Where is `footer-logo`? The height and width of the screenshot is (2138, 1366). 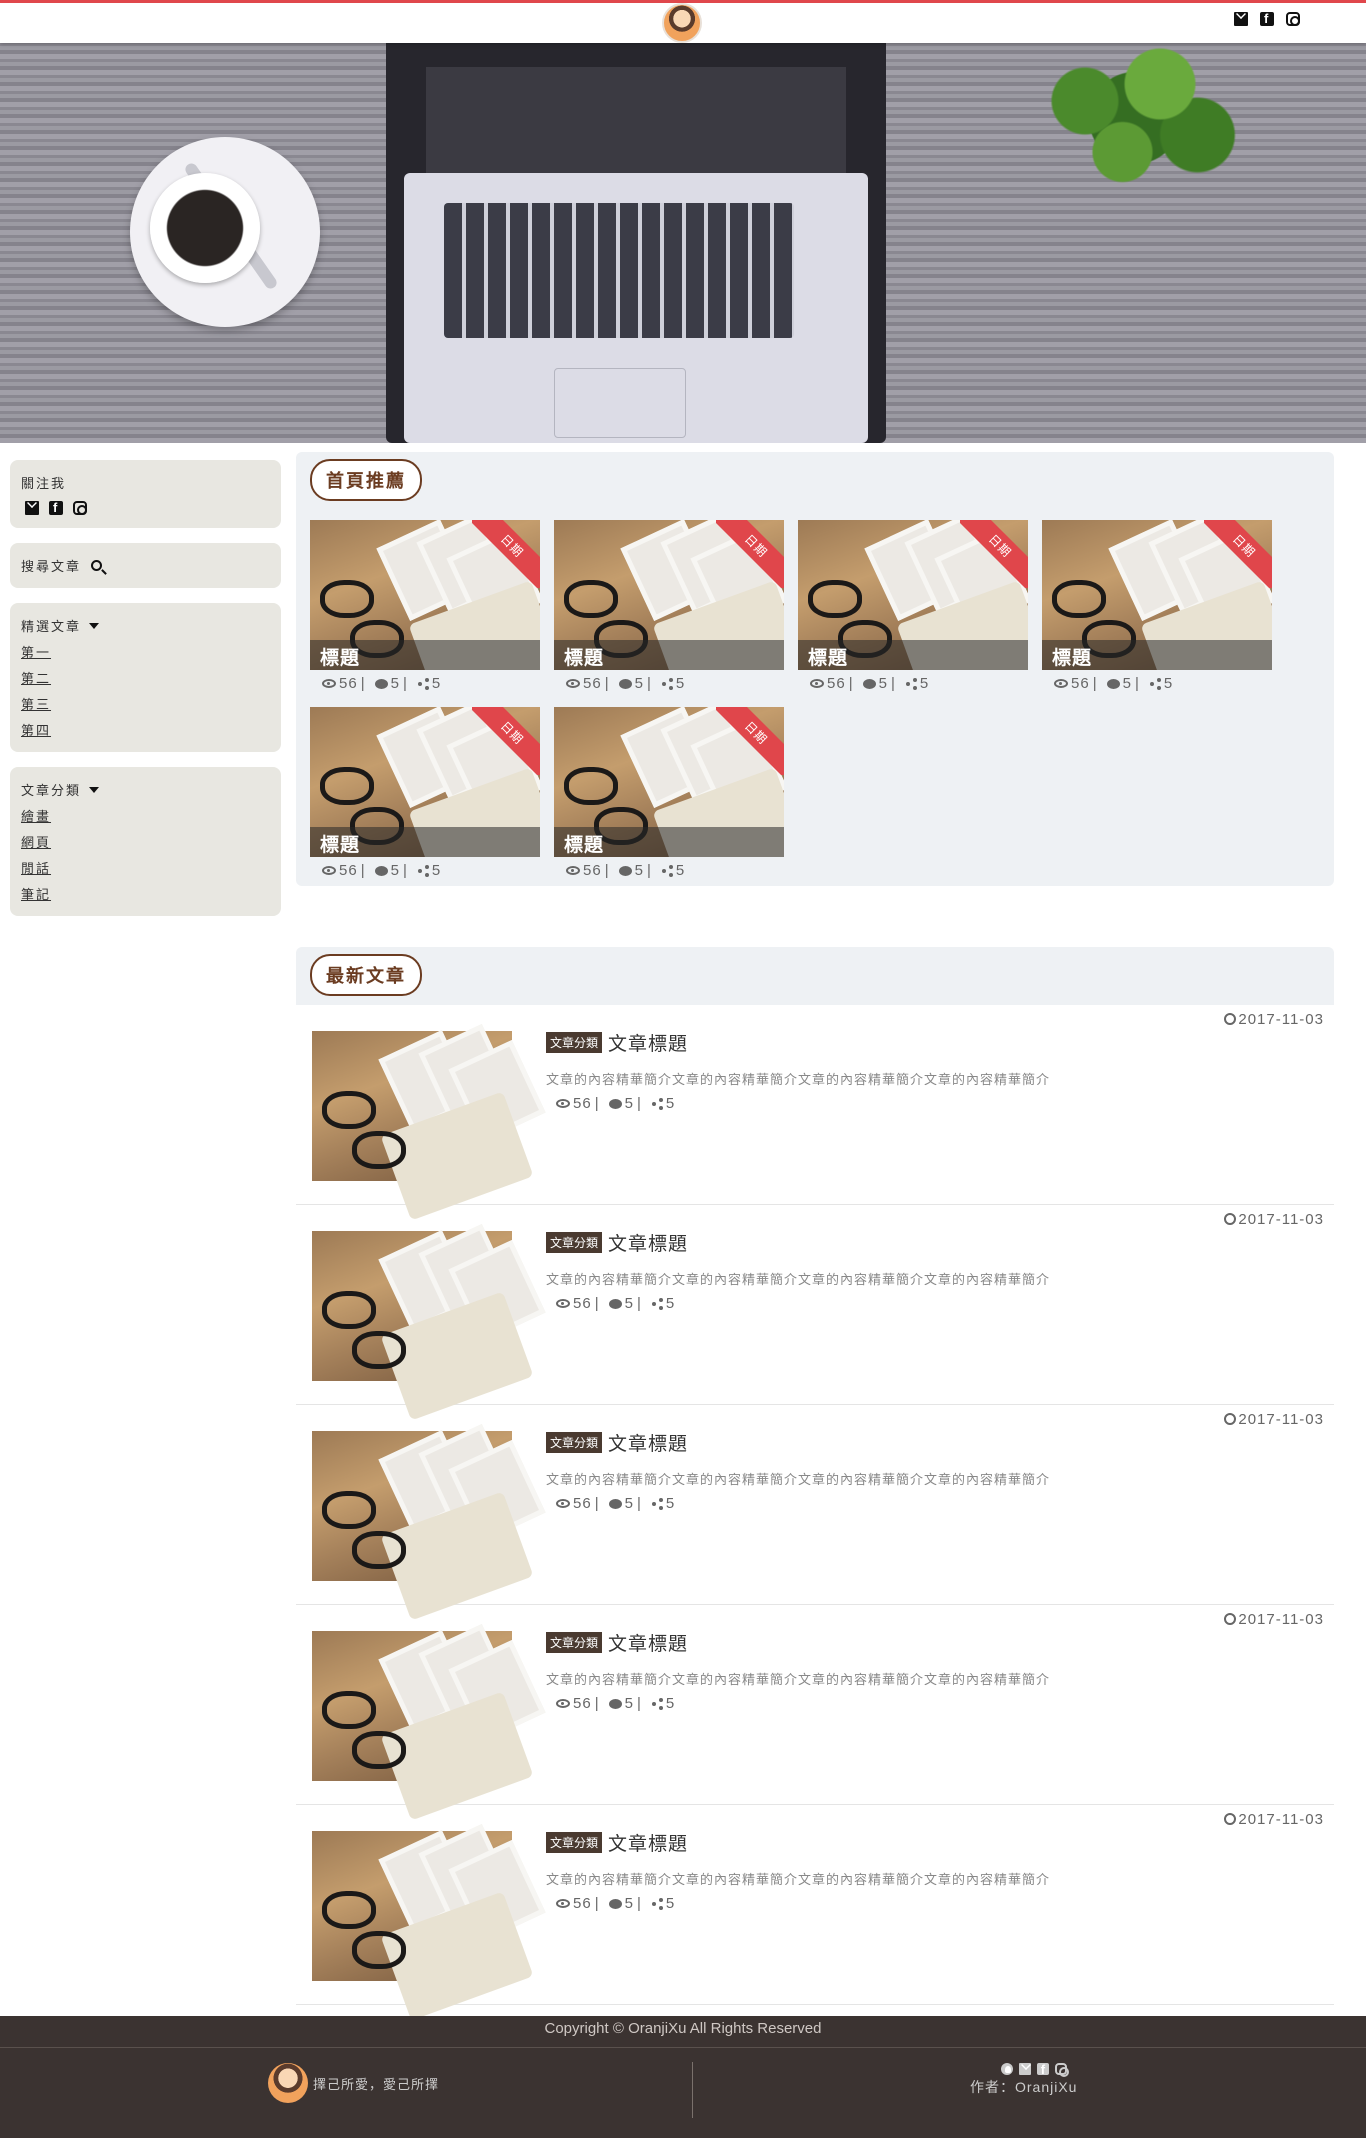
footer-logo is located at coordinates (288, 2083).